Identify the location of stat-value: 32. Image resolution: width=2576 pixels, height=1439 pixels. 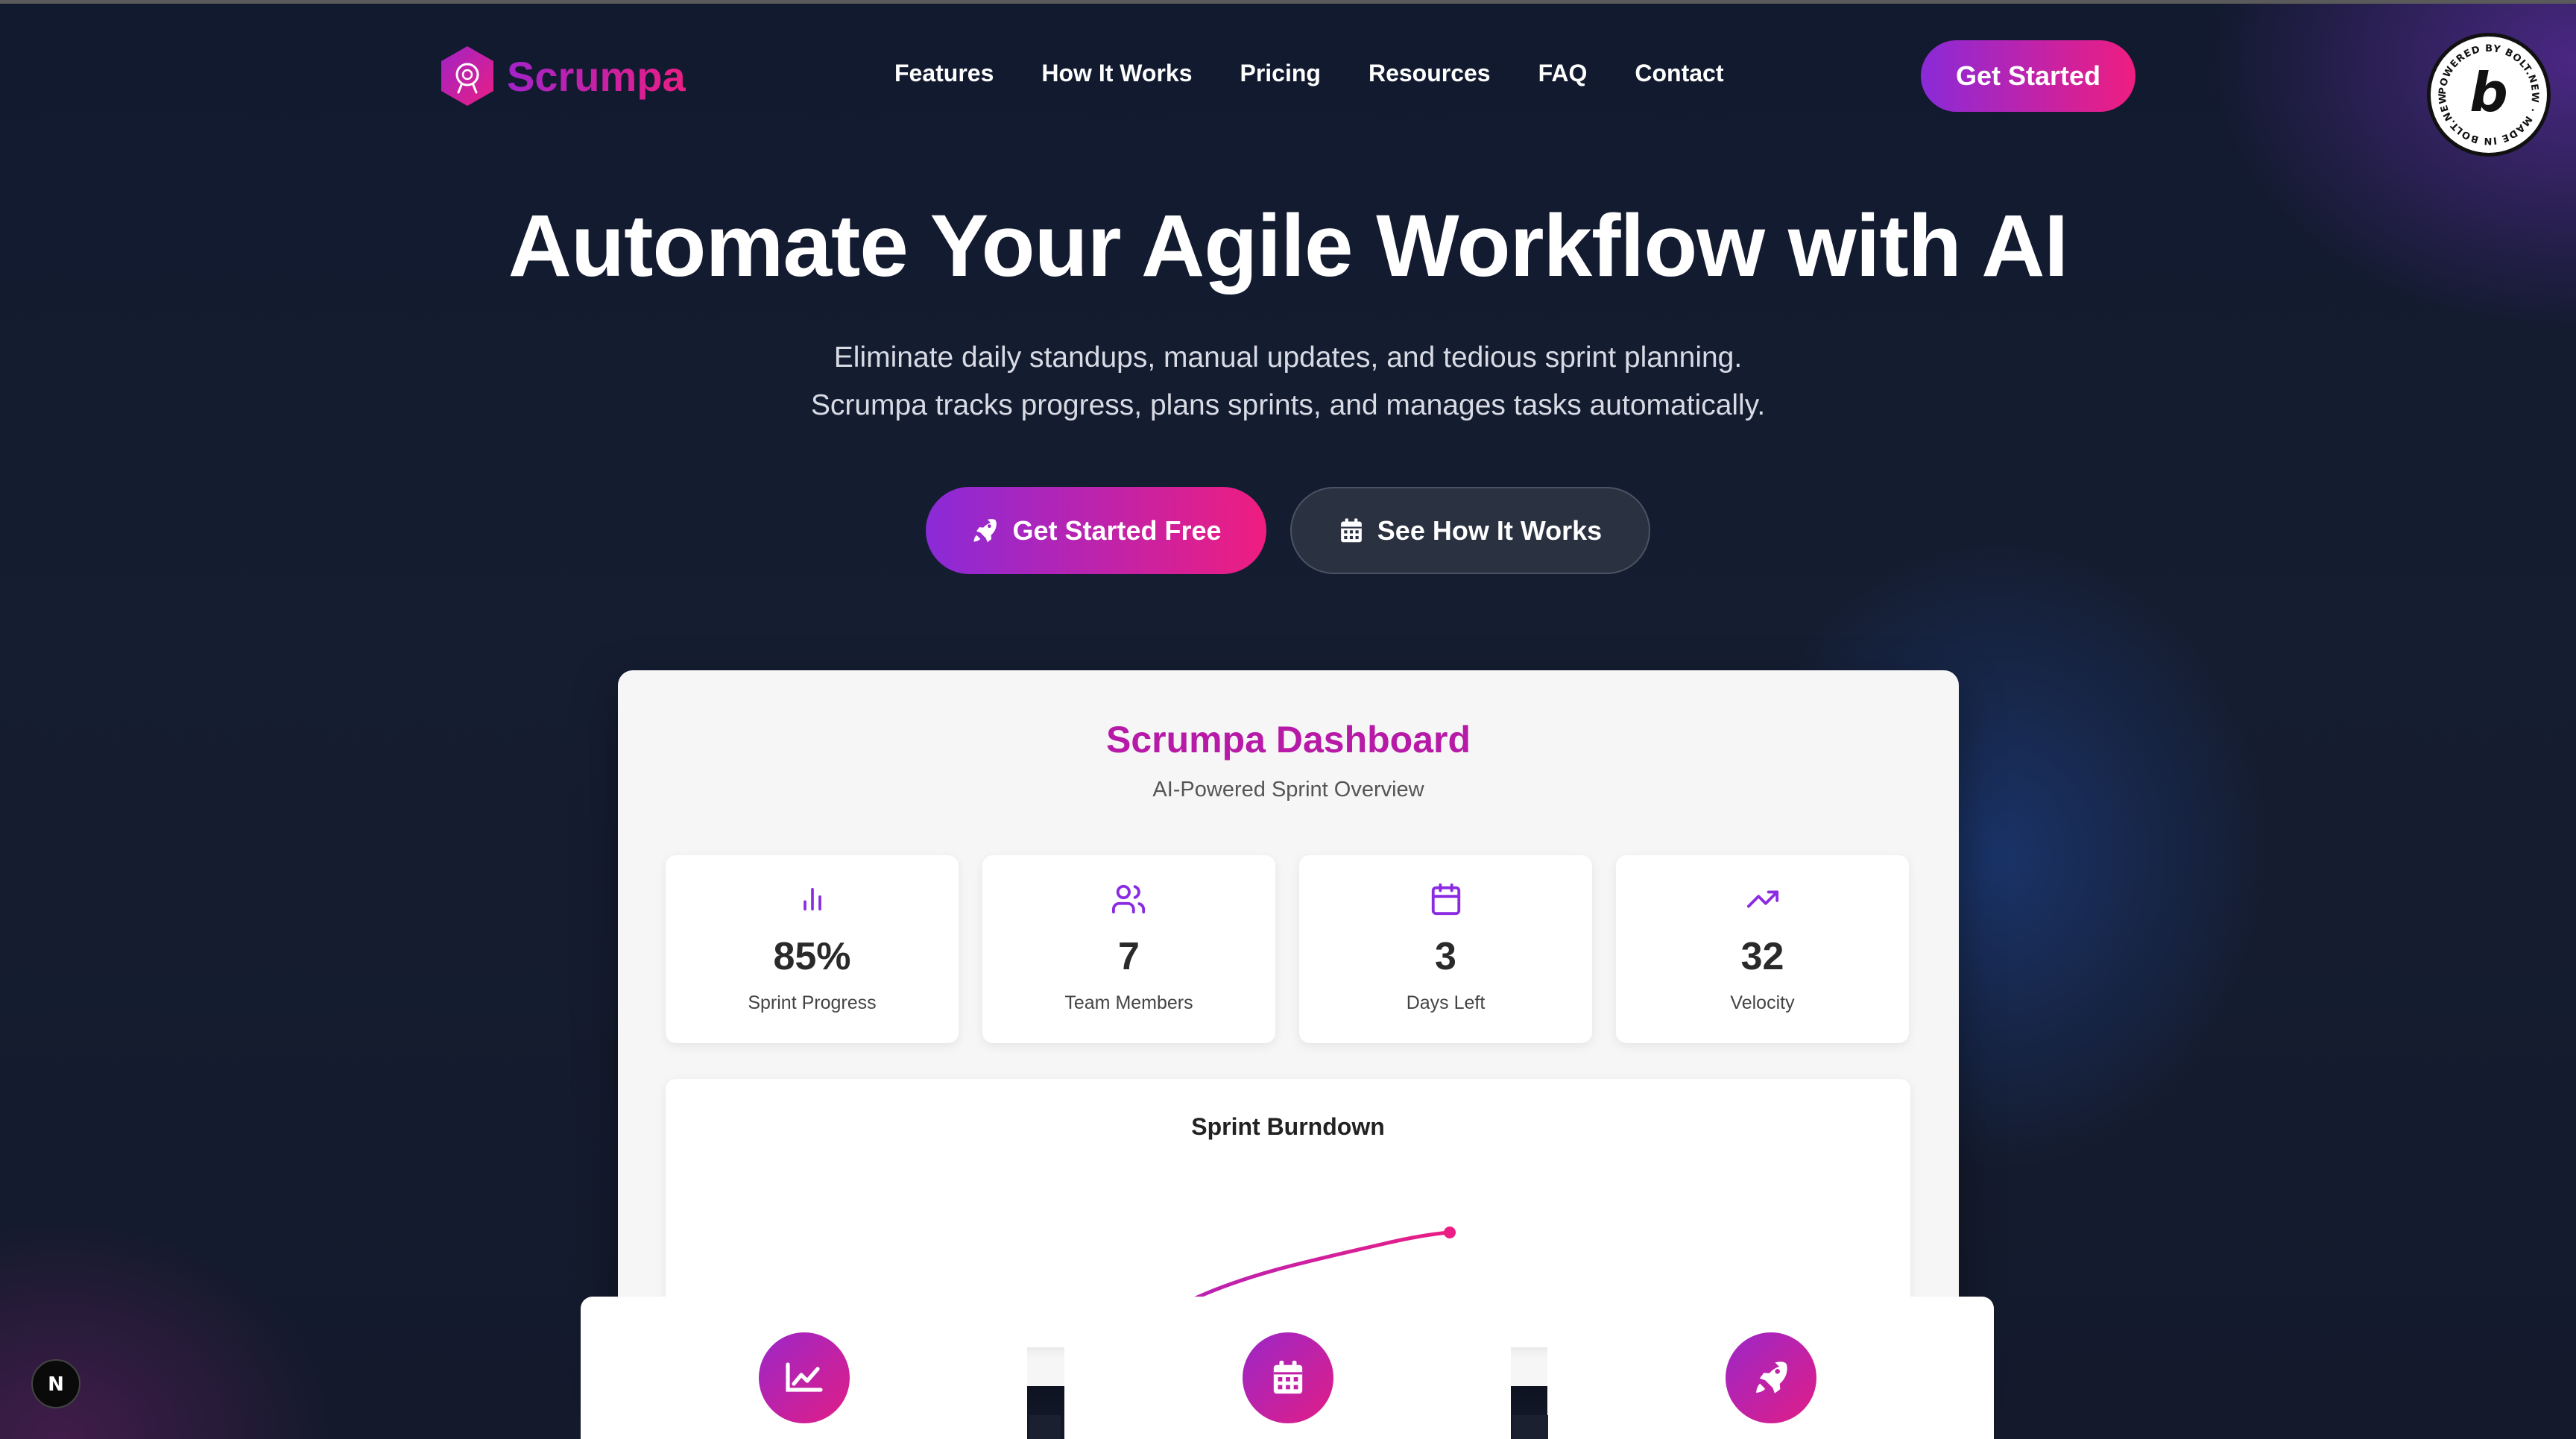
(1762, 956).